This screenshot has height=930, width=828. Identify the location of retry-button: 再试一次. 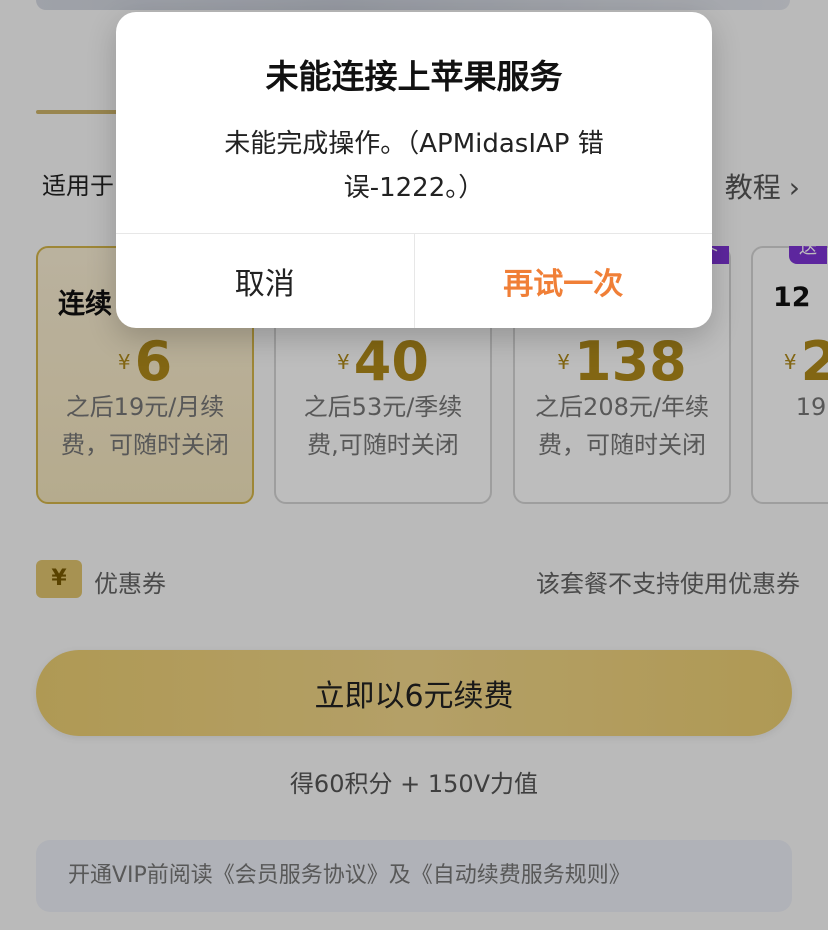
(564, 281).